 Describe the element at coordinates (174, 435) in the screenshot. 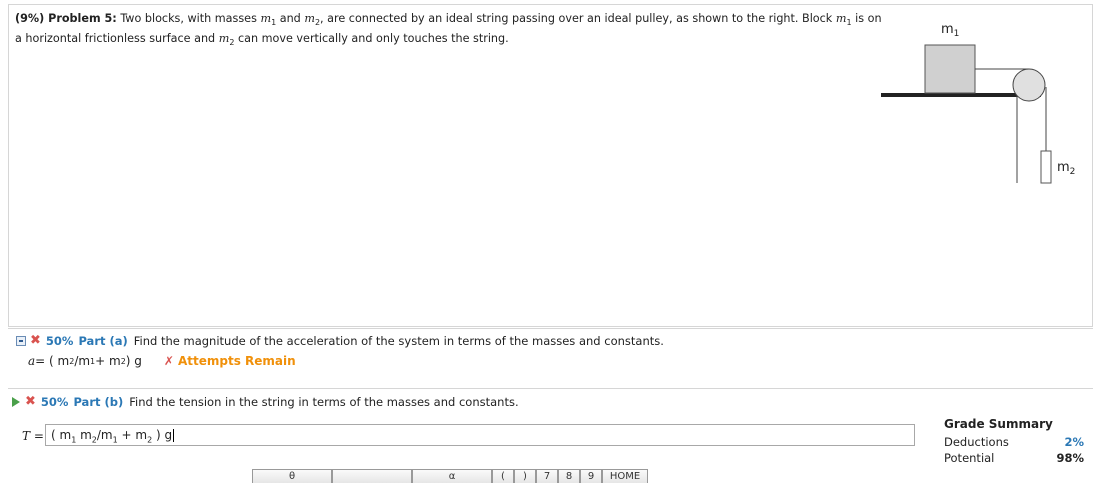

I see `text-caret` at that location.